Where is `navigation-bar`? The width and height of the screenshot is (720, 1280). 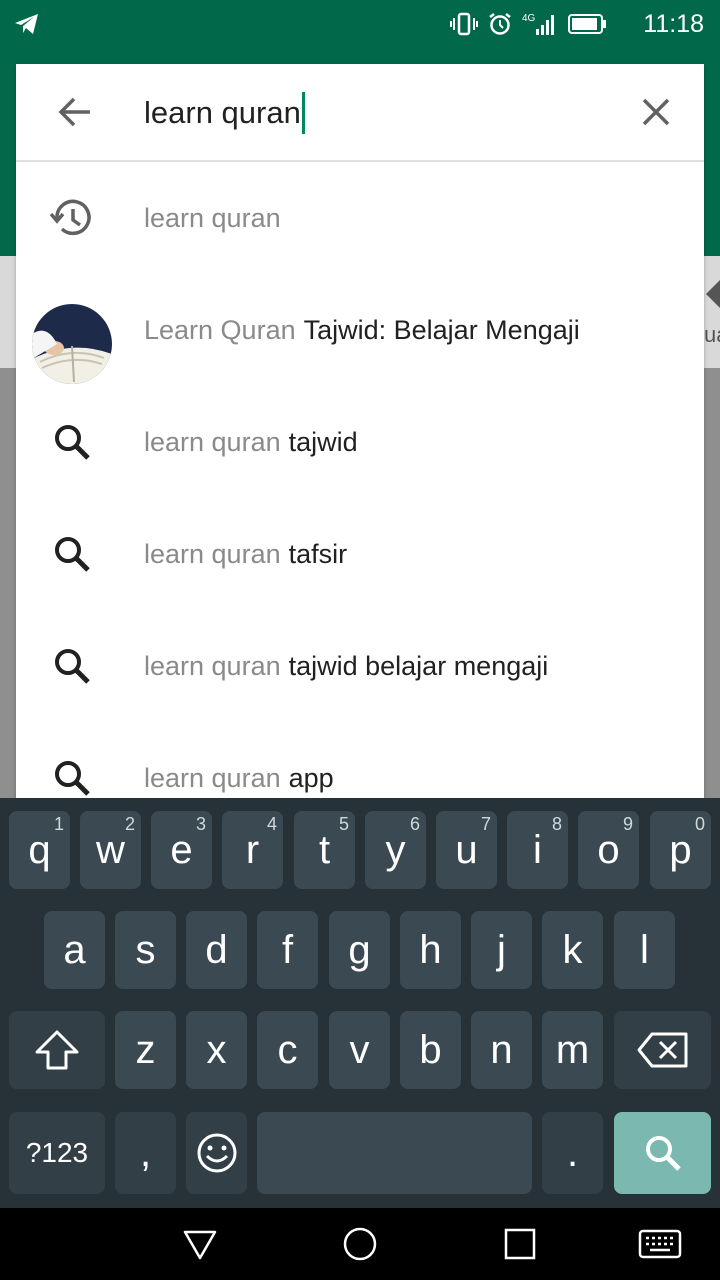
navigation-bar is located at coordinates (360, 1244).